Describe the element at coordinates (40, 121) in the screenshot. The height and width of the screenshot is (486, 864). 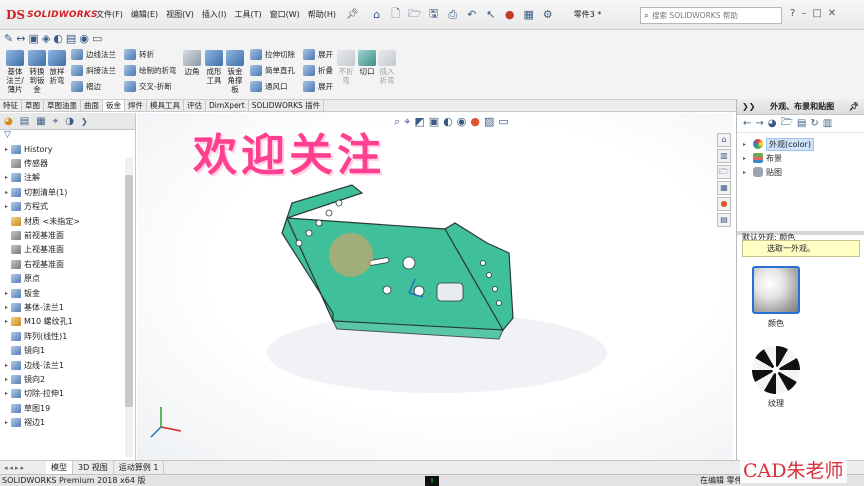
I see `configuration-manager-tab-icon: ▦` at that location.